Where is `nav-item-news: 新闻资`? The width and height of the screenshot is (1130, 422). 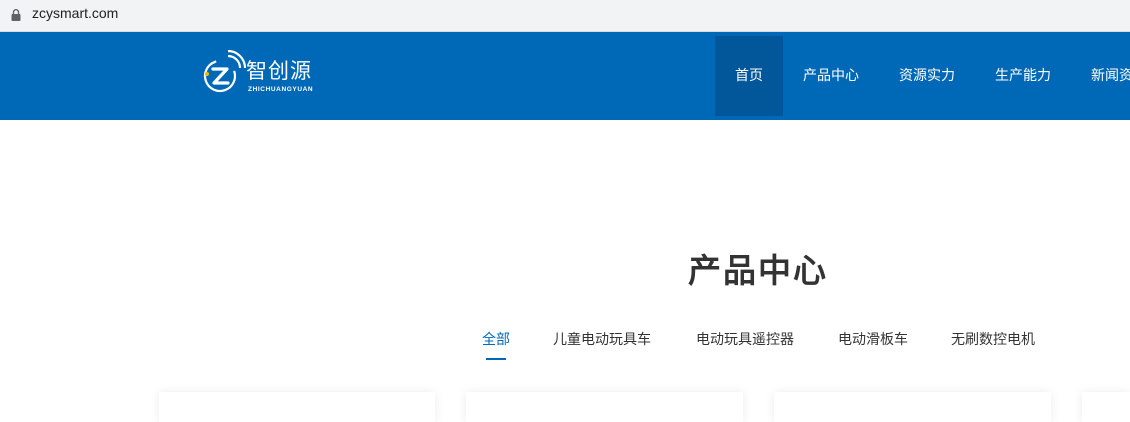
nav-item-news: 新闻资 is located at coordinates (1100, 76).